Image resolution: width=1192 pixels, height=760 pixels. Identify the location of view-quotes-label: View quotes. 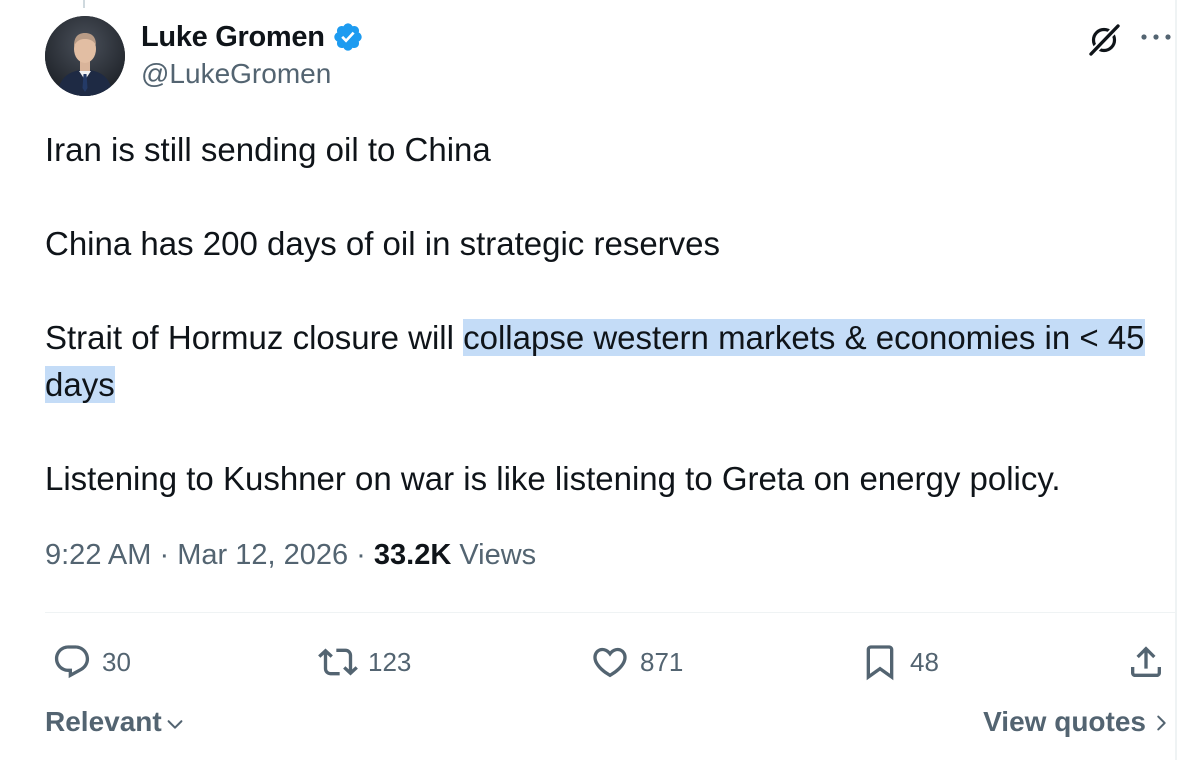
(1064, 721).